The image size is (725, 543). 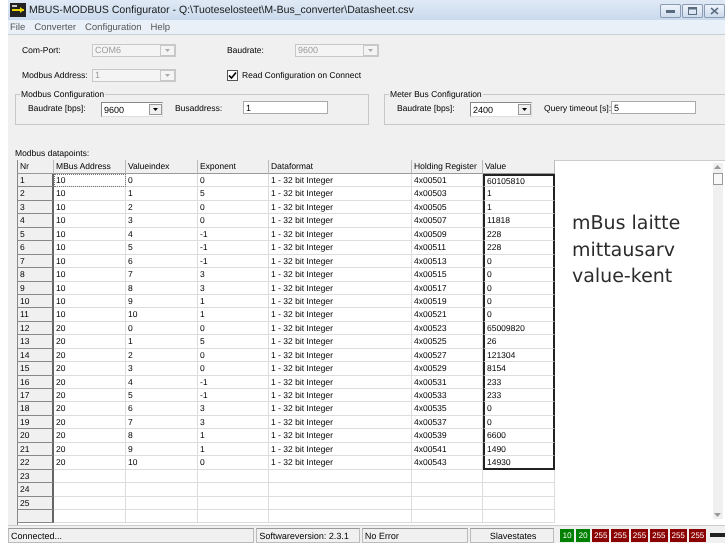 What do you see at coordinates (36, 275) in the screenshot?
I see `row-header: 8` at bounding box center [36, 275].